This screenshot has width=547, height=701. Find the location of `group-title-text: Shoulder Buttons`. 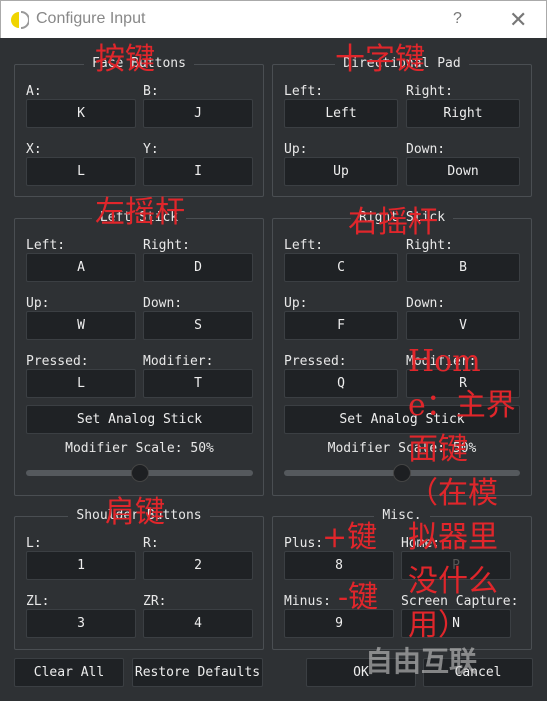

group-title-text: Shoulder Buttons is located at coordinates (139, 515).